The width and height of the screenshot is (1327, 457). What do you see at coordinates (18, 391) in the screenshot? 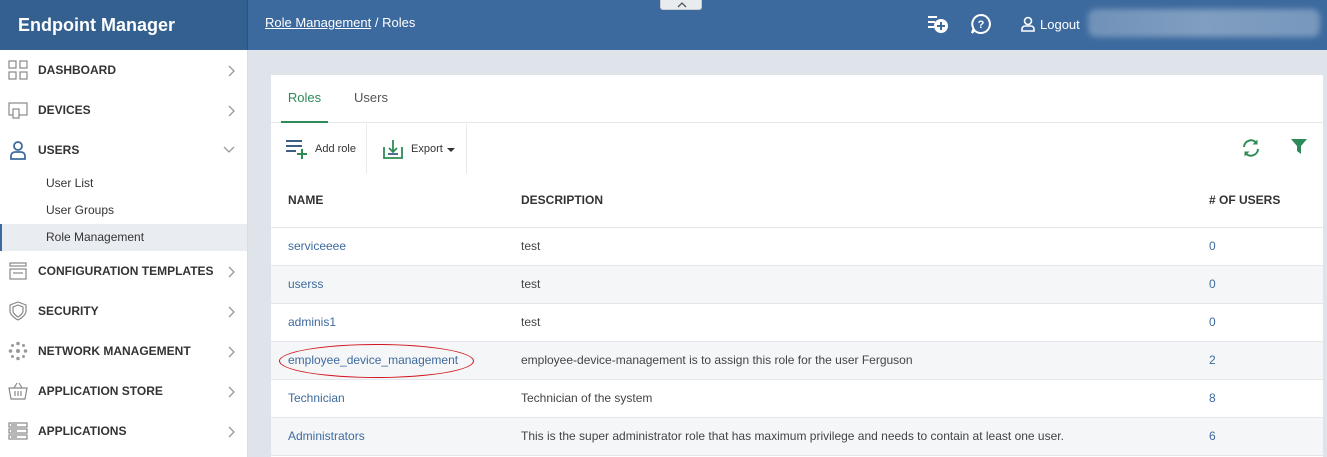
I see `store-icon` at bounding box center [18, 391].